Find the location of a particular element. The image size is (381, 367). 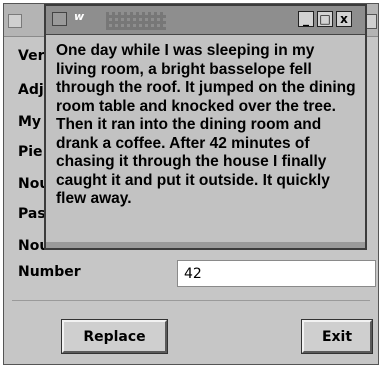

form-label-my: My is located at coordinates (30, 122).